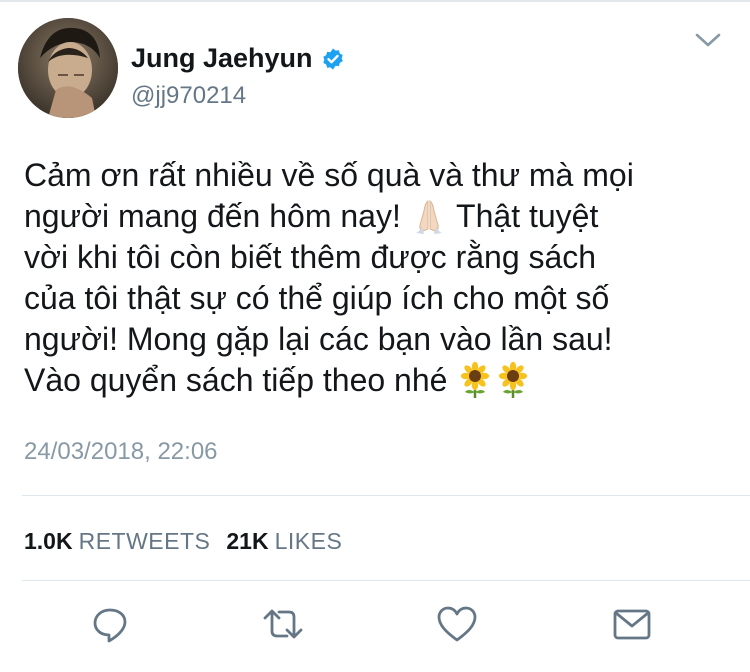 The height and width of the screenshot is (672, 750). I want to click on retweets-stat: 1.0K RETWEETS, so click(117, 541).